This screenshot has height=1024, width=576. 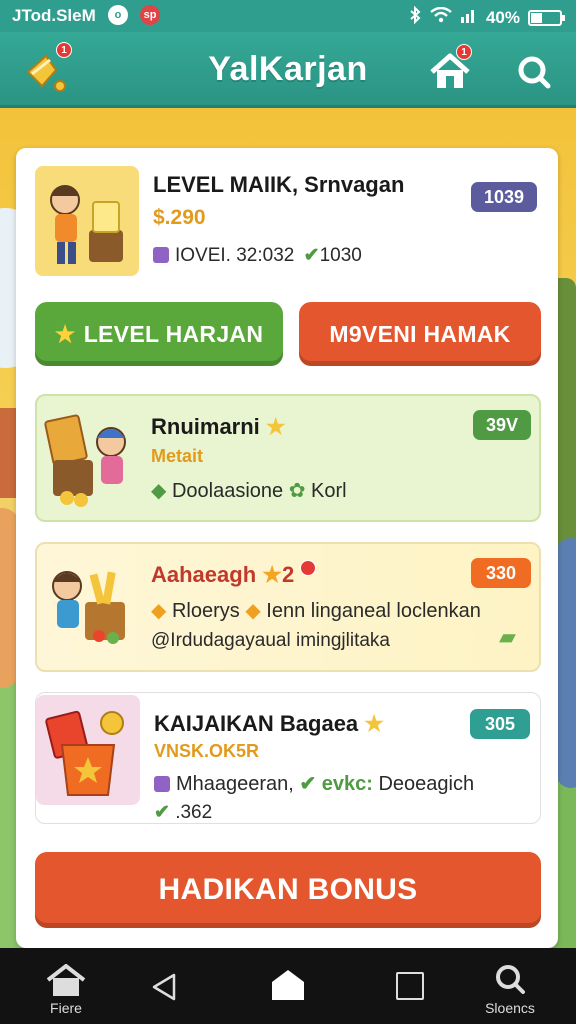 What do you see at coordinates (204, 574) in the screenshot?
I see `task-card-2-title-text: Aahaeagh` at bounding box center [204, 574].